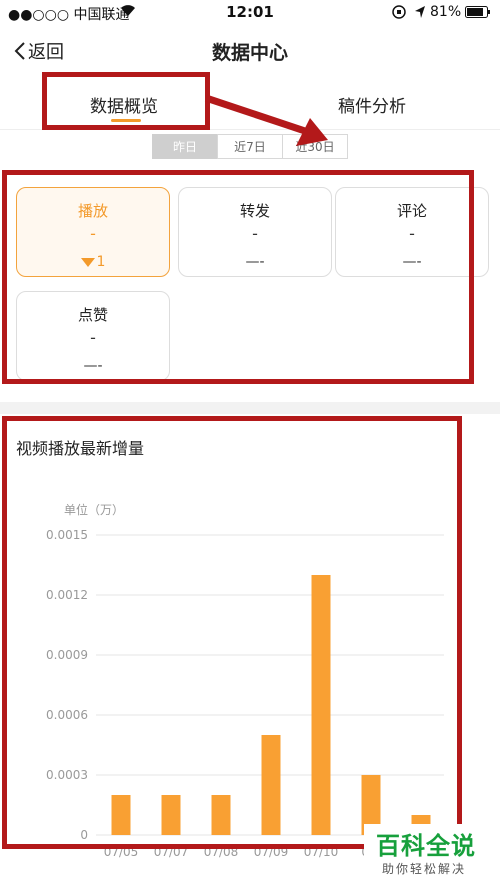 The image size is (500, 889). Describe the element at coordinates (250, 408) in the screenshot. I see `section-divider` at that location.